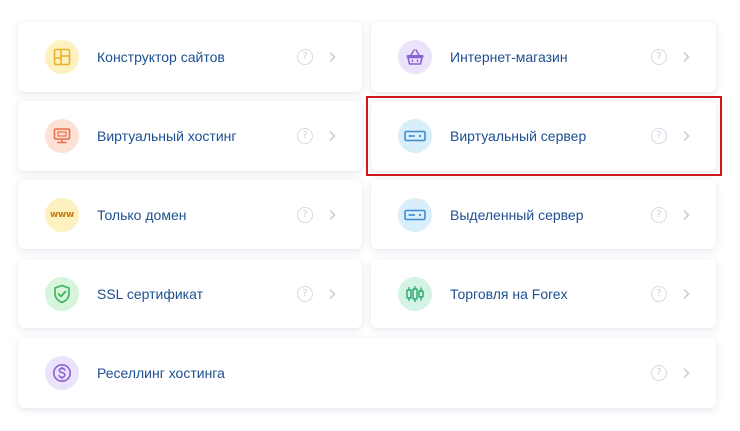 This screenshot has width=740, height=431. Describe the element at coordinates (161, 373) in the screenshot. I see `service-label: Реселлинг хостинга` at that location.